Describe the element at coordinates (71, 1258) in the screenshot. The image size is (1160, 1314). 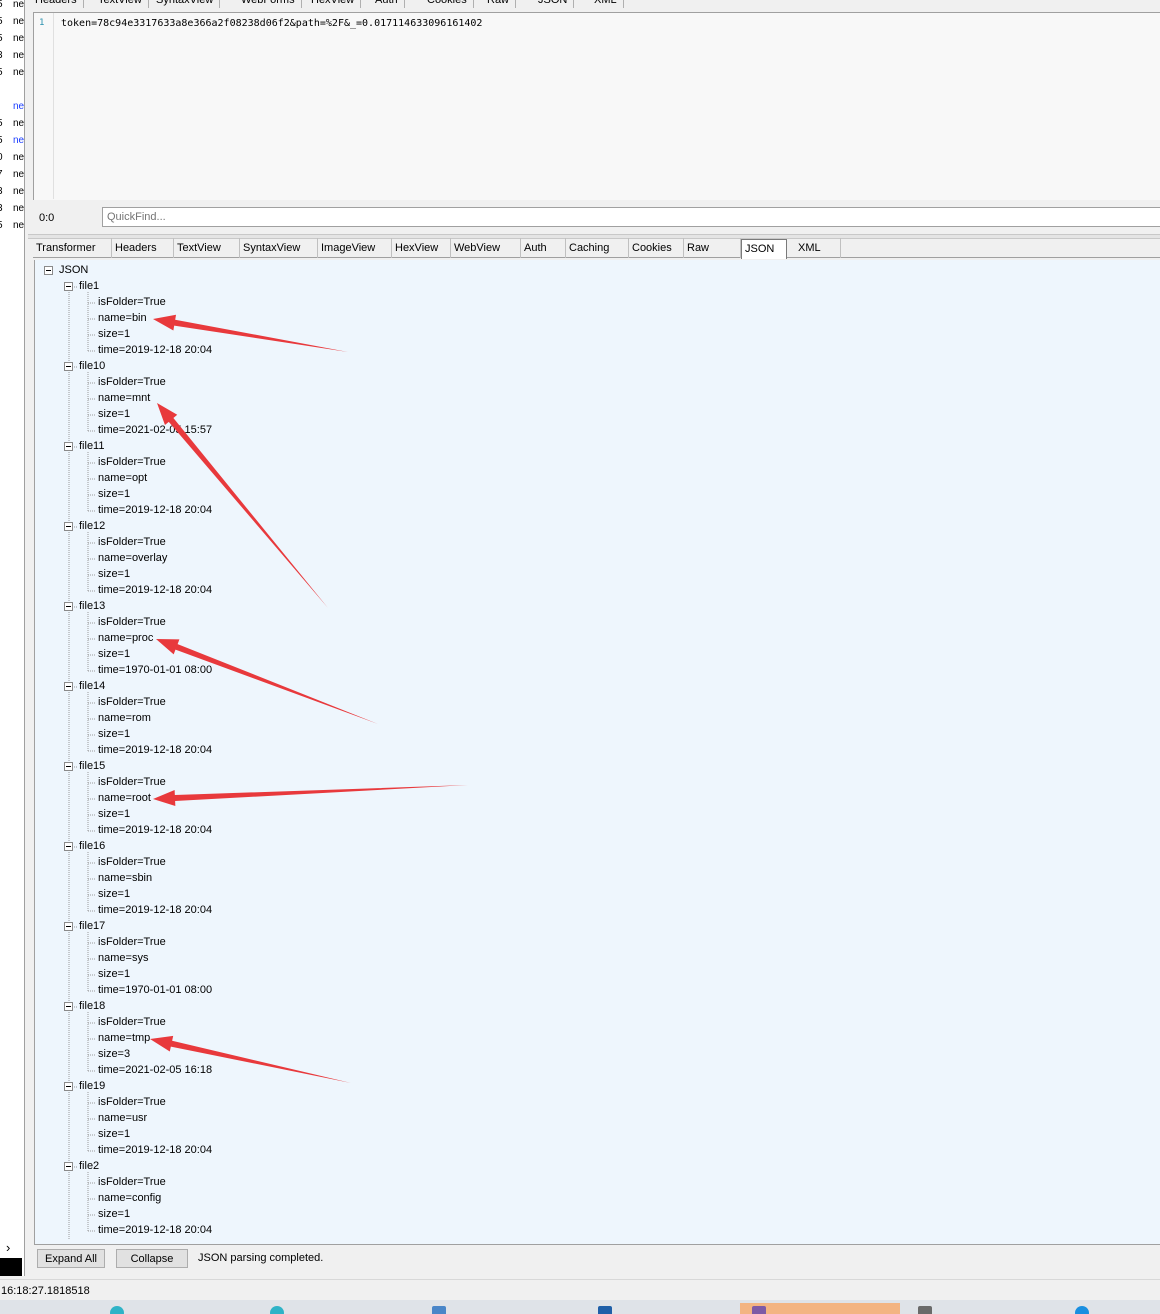
I see `expand-all-button: Expand All` at that location.